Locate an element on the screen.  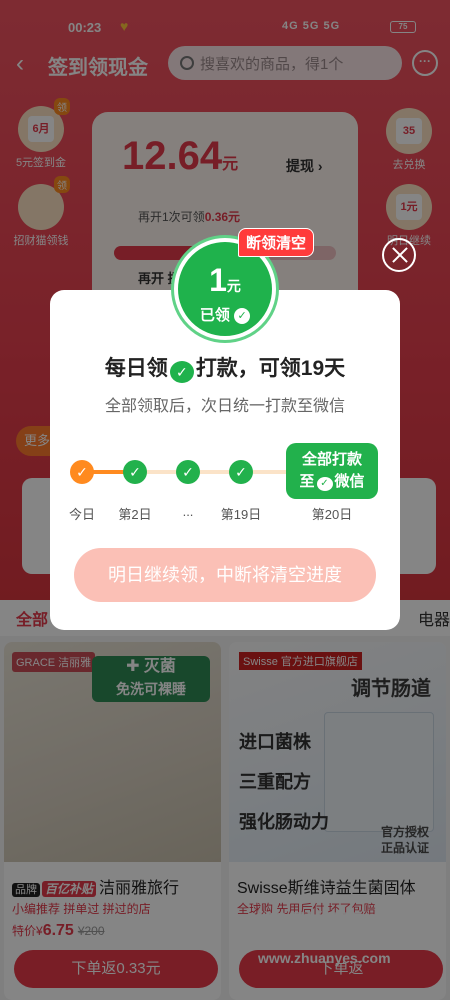
title-prefix: 每日领 is located at coordinates (136, 368).